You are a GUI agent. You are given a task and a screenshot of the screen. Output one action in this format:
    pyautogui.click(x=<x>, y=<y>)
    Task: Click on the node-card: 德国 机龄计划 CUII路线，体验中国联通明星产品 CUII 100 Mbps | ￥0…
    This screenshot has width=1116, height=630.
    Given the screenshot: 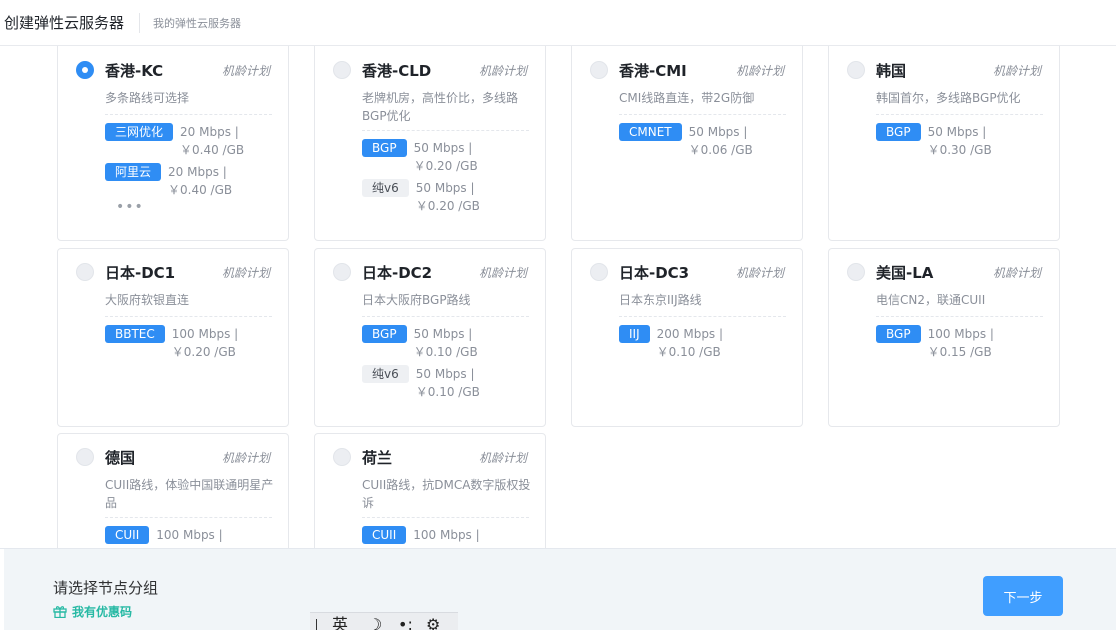 What is the action you would take?
    pyautogui.click(x=173, y=490)
    